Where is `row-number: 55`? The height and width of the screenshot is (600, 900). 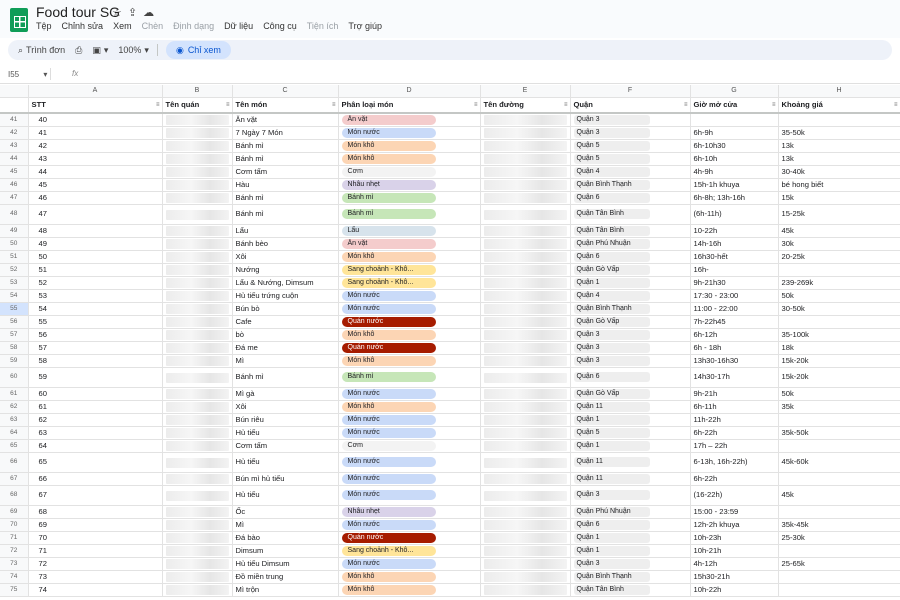
row-number: 55 is located at coordinates (14, 309).